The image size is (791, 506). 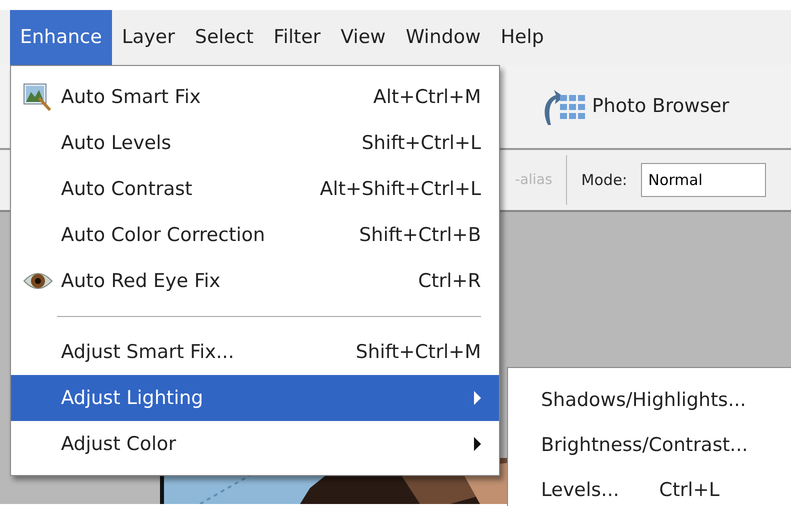 What do you see at coordinates (604, 180) in the screenshot?
I see `mode-label: Mode:` at bounding box center [604, 180].